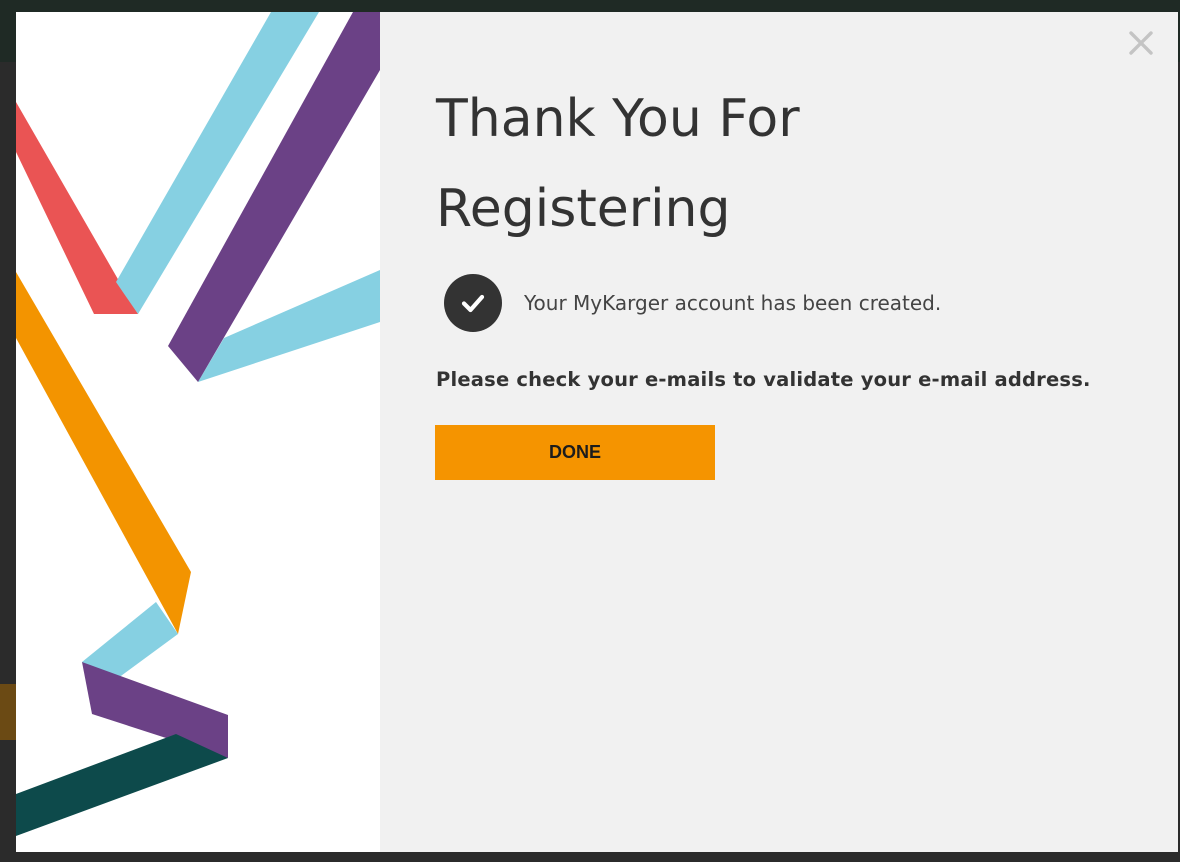  Describe the element at coordinates (583, 209) in the screenshot. I see `dialog-title-line-2: Registering` at that location.